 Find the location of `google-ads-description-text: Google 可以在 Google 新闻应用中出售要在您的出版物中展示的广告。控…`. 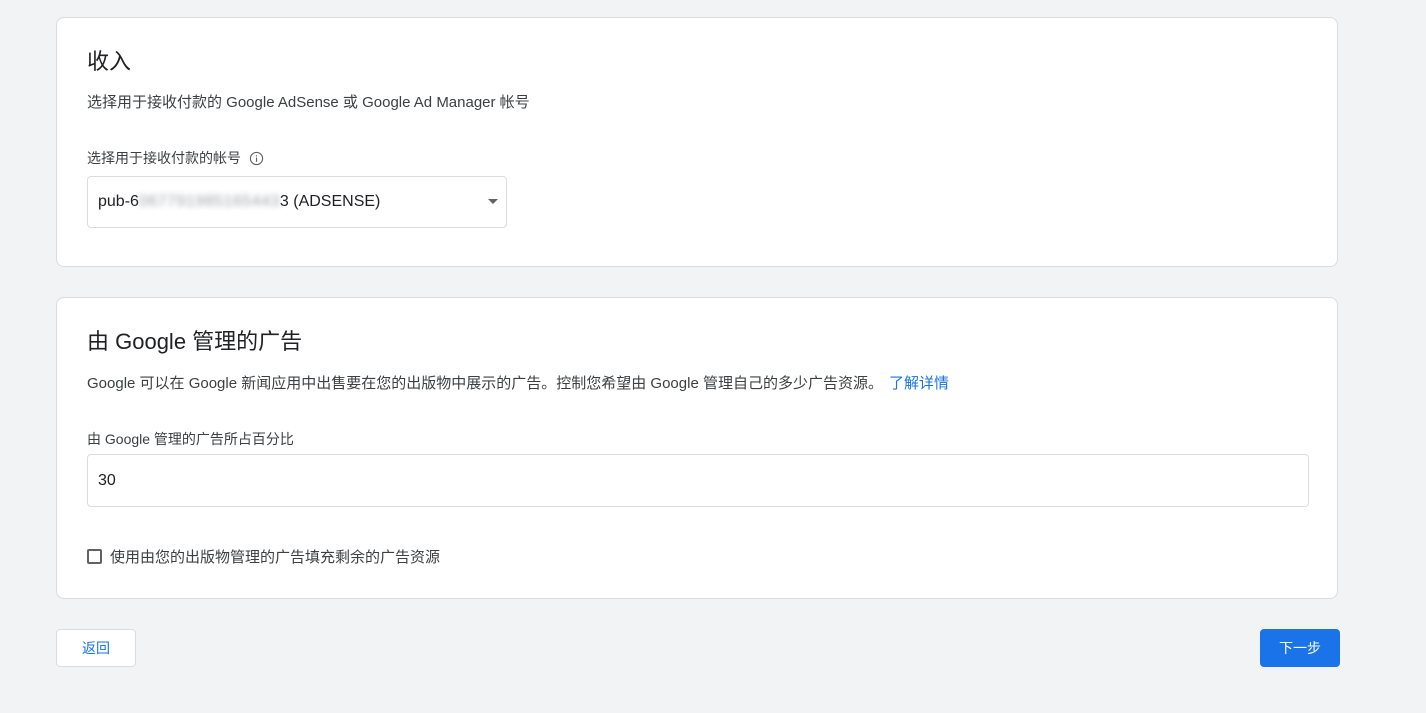

google-ads-description-text: Google 可以在 Google 新闻应用中出售要在您的出版物中展示的广告。控… is located at coordinates (485, 383).